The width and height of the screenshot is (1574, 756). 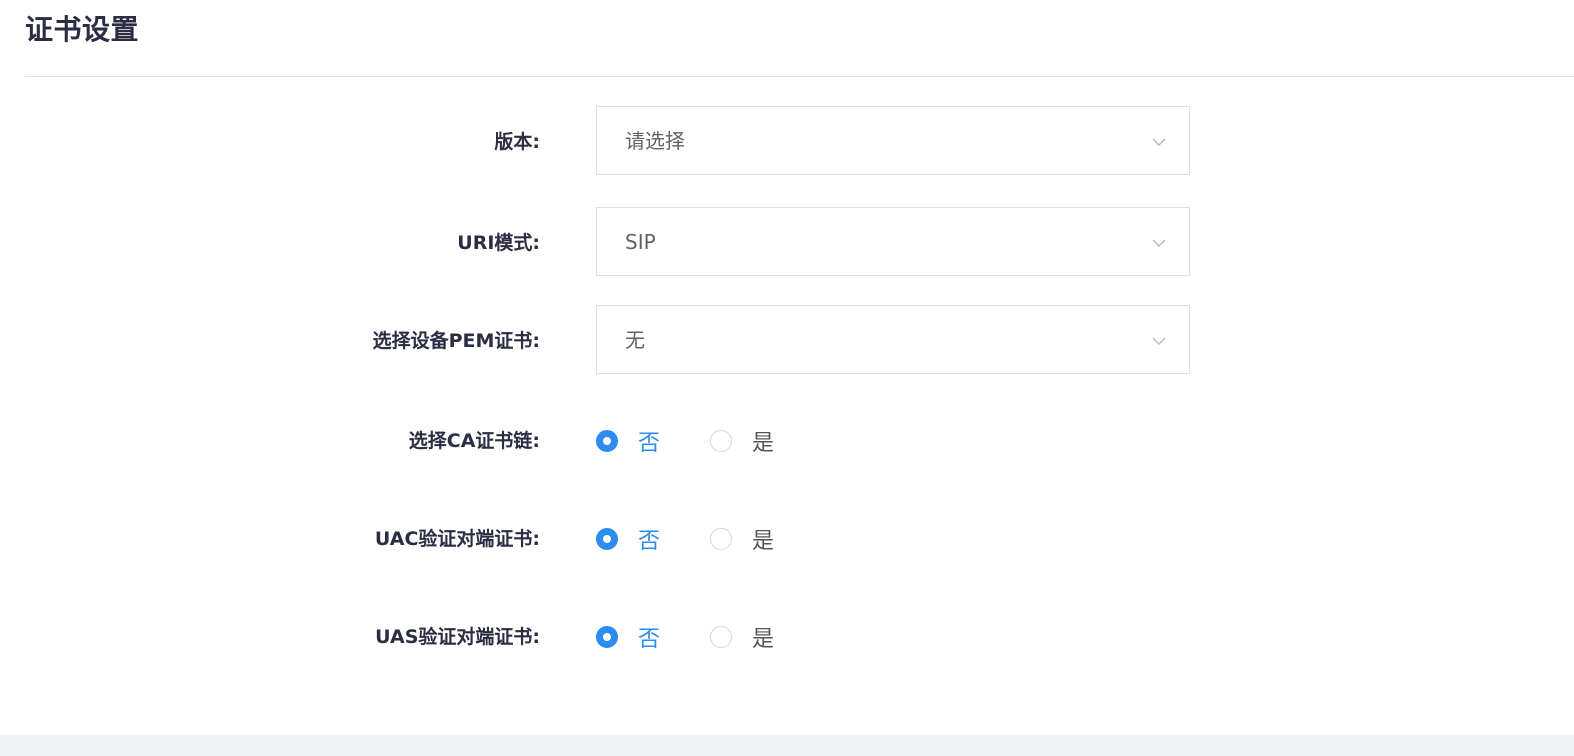 What do you see at coordinates (82, 29) in the screenshot?
I see `page-title: 证书设置` at bounding box center [82, 29].